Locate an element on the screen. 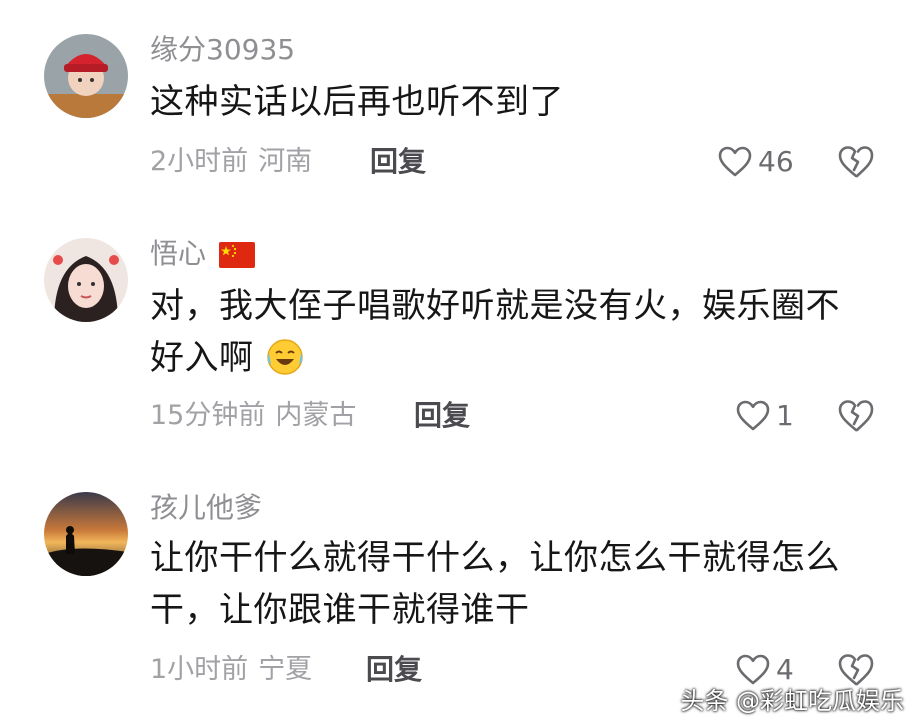  comment-text: 对，我大侄子唱歌好听就是没有火，娱乐圈不 好入啊 is located at coordinates (515, 332).